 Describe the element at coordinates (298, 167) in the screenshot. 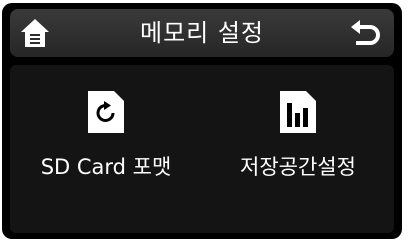

I see `storage-settings-label: 저장공간설정` at that location.